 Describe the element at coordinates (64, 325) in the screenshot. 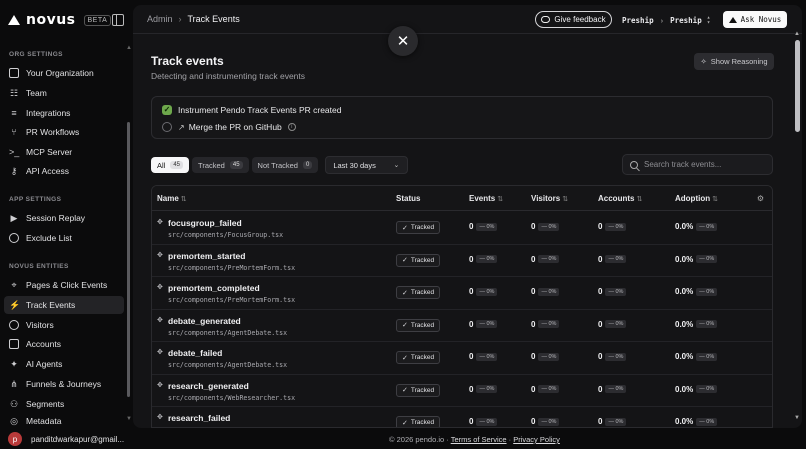

I see `sidebar-item-visitors: Visitors` at that location.